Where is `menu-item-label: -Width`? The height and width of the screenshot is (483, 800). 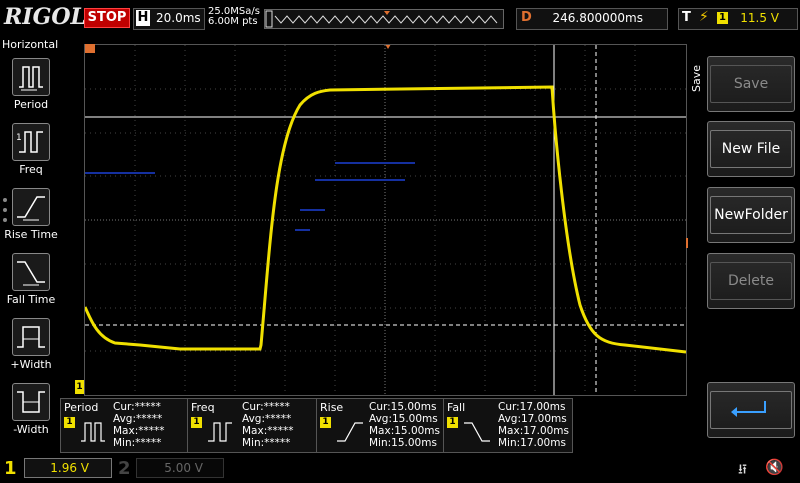
menu-item-label: -Width is located at coordinates (31, 429).